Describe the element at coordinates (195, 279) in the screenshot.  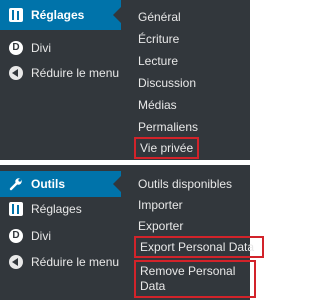
I see `submenu-item-remove-personal-data: Remove Personal Data` at that location.